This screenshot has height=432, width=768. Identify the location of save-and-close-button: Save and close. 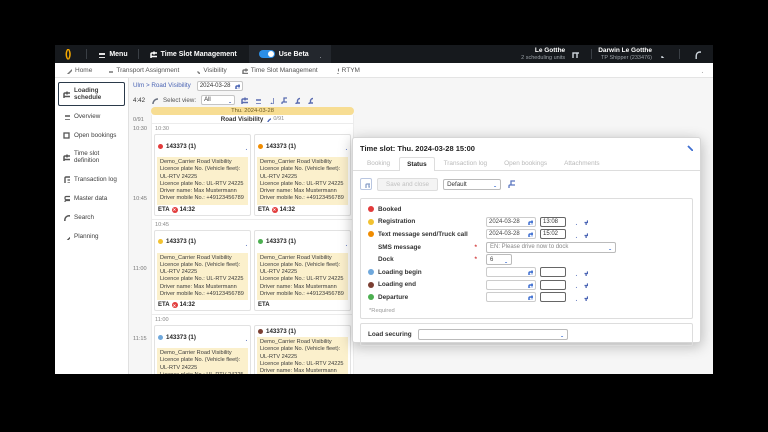
(408, 184).